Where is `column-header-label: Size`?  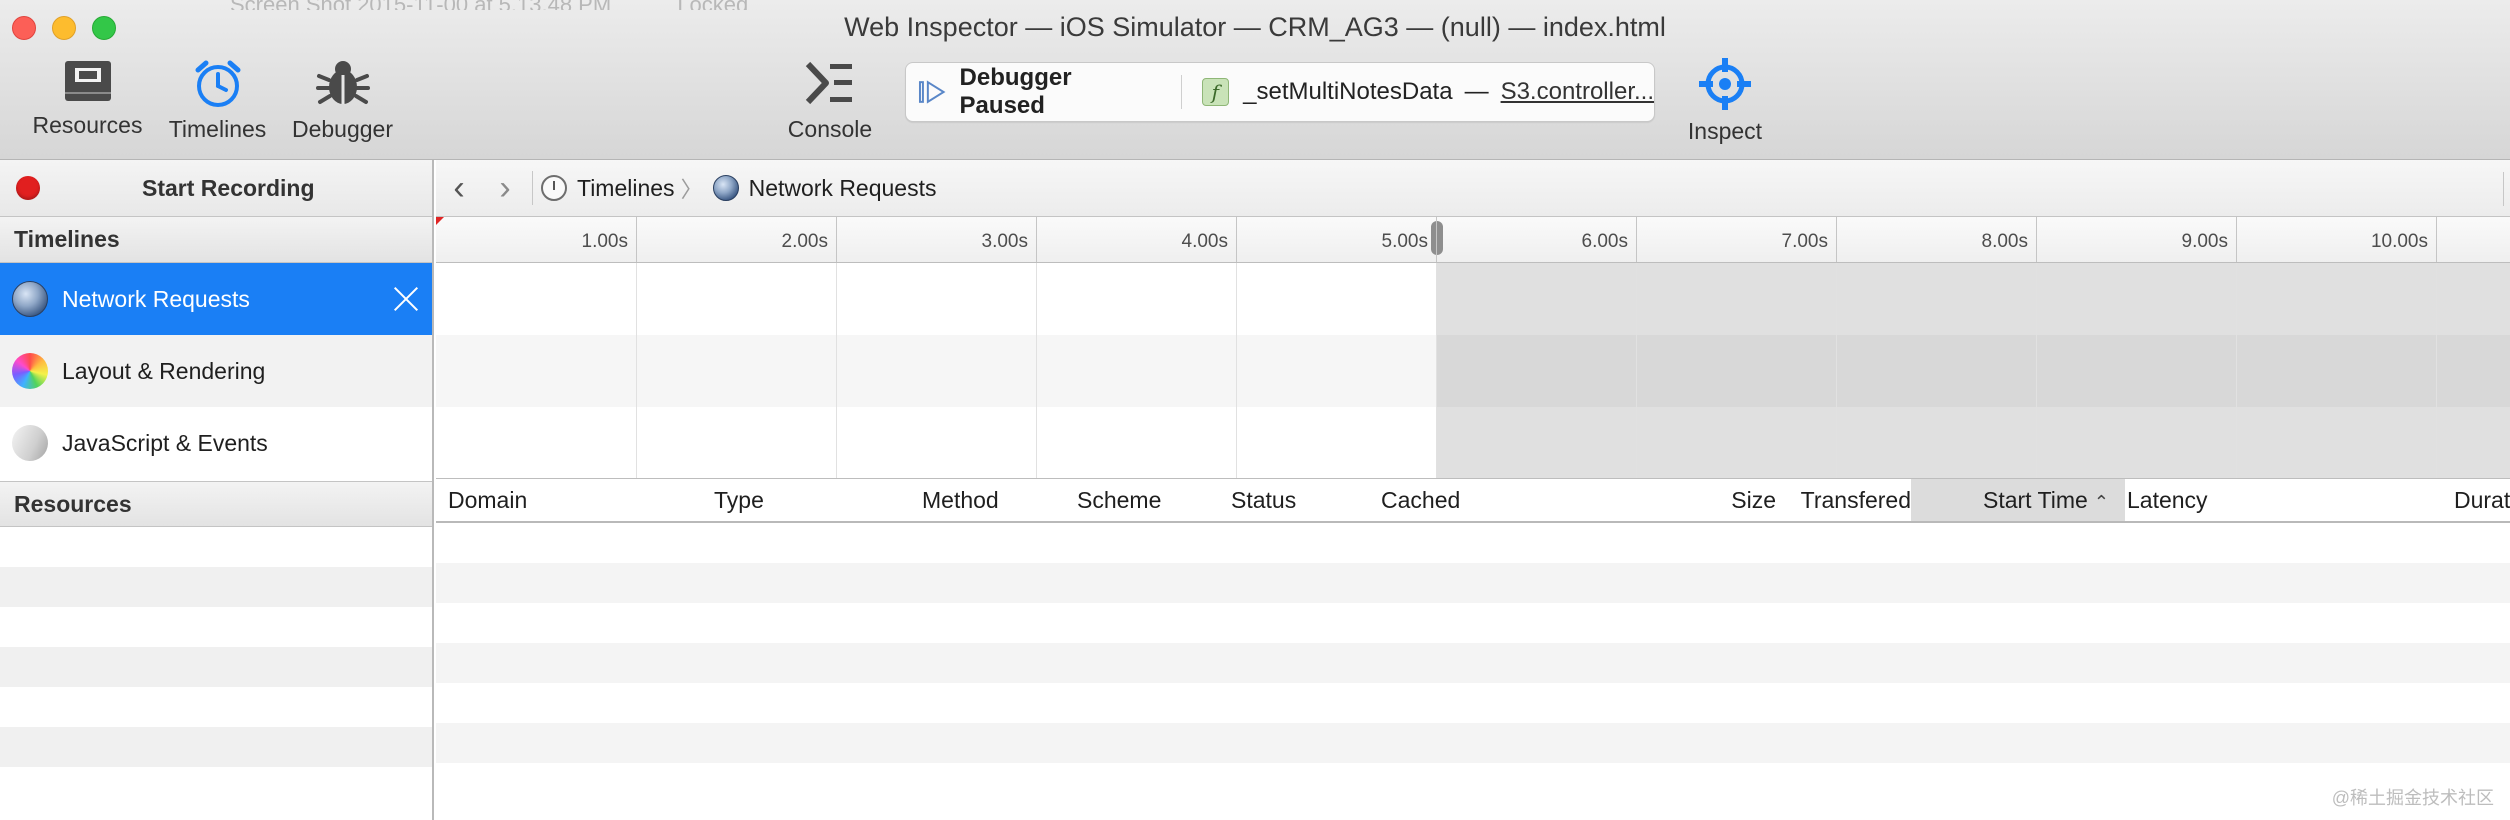
column-header-label: Size is located at coordinates (1753, 500).